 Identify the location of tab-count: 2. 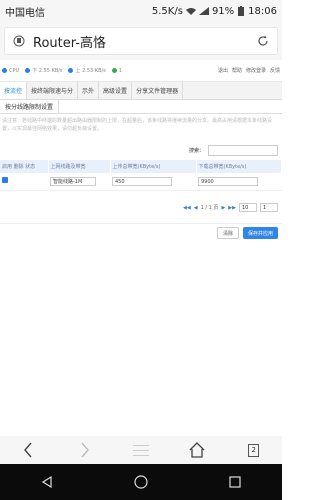
(254, 450).